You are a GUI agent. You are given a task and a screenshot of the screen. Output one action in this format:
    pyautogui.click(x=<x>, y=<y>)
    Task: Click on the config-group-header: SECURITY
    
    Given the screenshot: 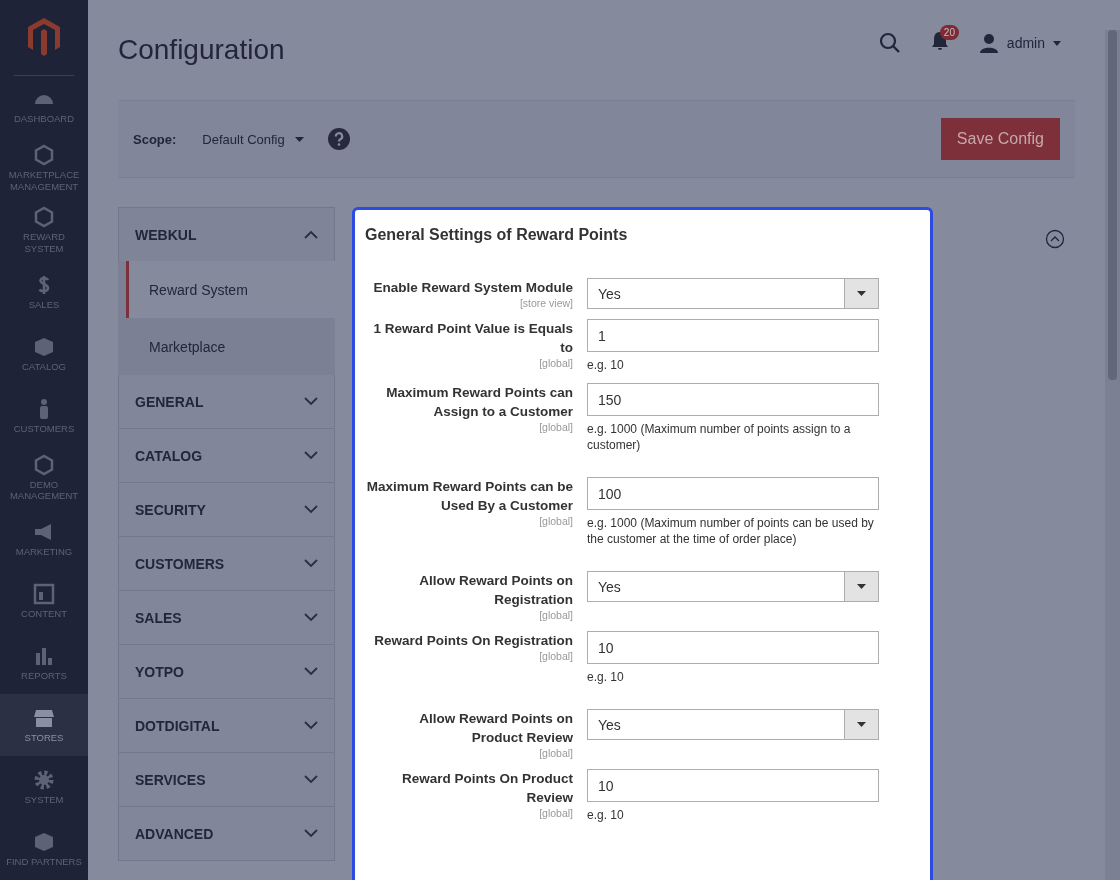 What is the action you would take?
    pyautogui.click(x=226, y=510)
    